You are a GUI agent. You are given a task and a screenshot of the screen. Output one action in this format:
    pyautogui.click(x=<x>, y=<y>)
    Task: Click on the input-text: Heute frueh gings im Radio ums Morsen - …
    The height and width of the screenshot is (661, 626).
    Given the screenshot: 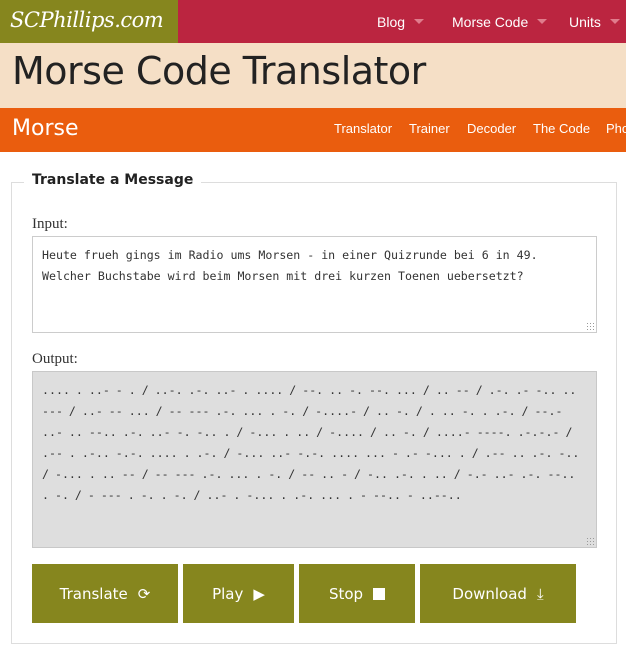 What is the action you would take?
    pyautogui.click(x=293, y=265)
    